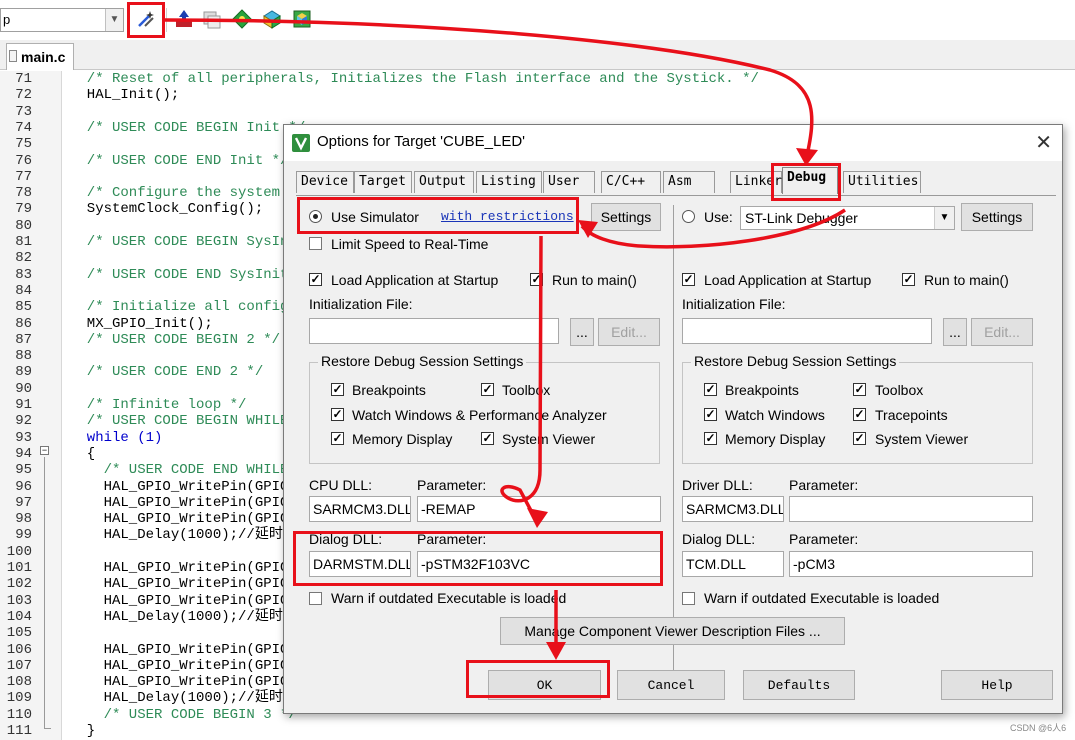  What do you see at coordinates (19, 584) in the screenshot?
I see `line-number: 102` at bounding box center [19, 584].